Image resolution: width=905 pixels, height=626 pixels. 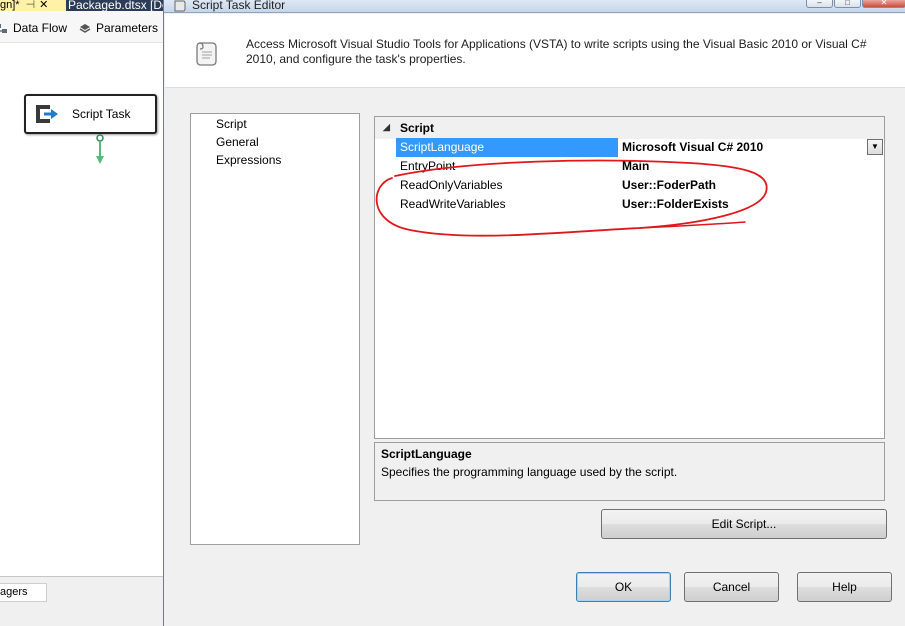 I want to click on property-value: User::FolderExists, so click(x=751, y=204).